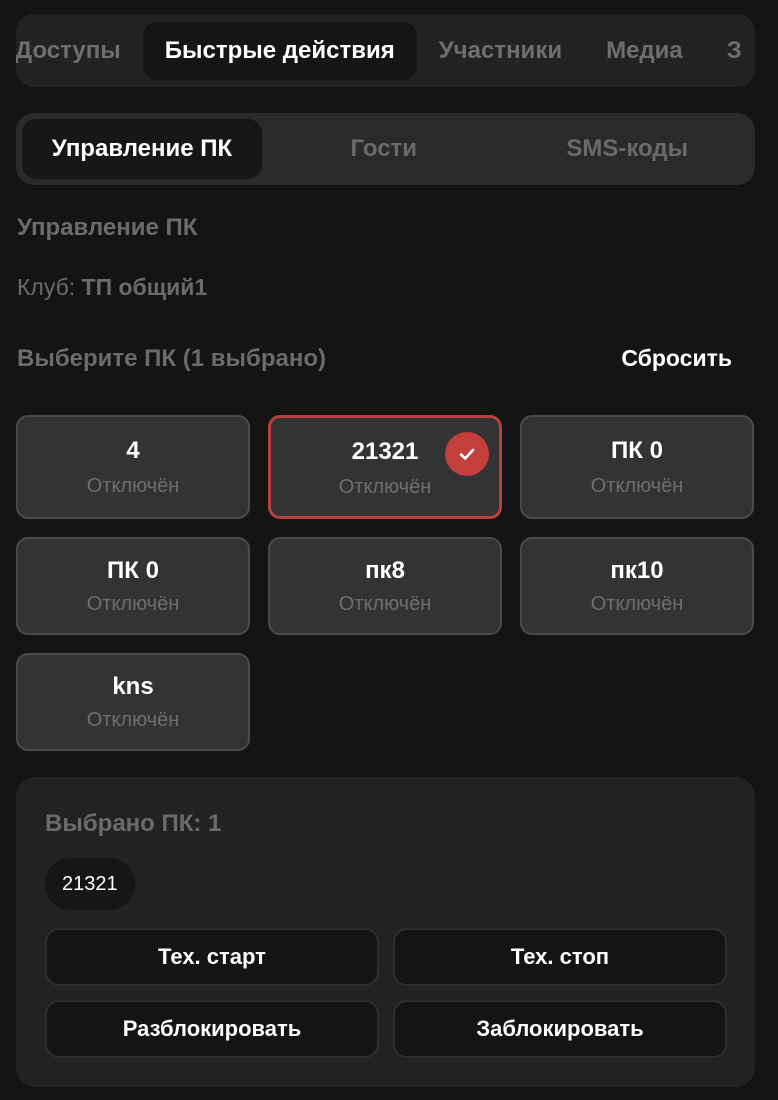 The height and width of the screenshot is (1100, 778). What do you see at coordinates (212, 957) in the screenshot?
I see `tech-start-button: Тех. старт` at bounding box center [212, 957].